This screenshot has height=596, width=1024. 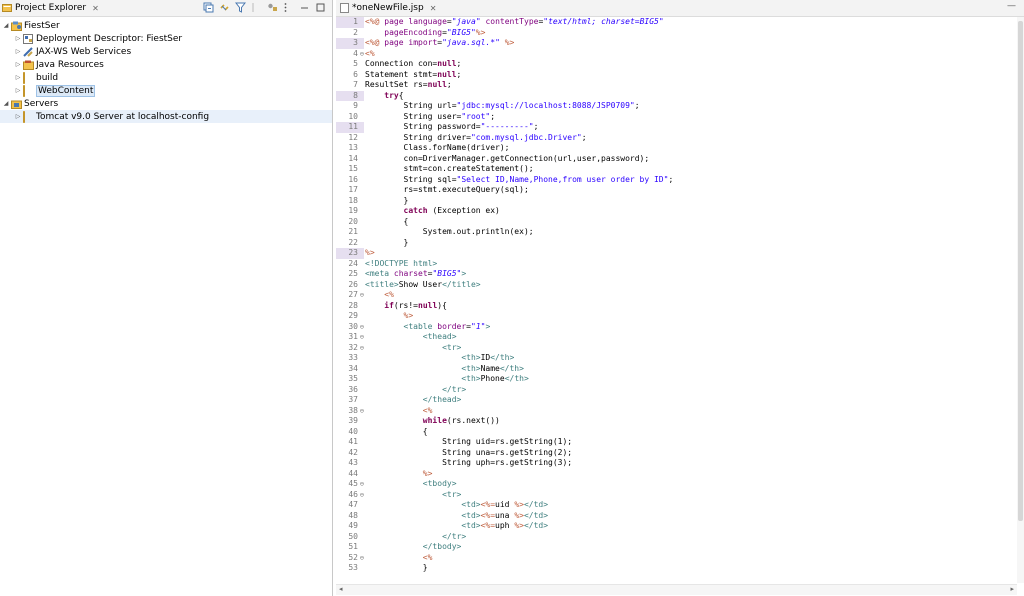 What do you see at coordinates (676, 54) in the screenshot?
I see `code-line: 4 ⊖ <%` at bounding box center [676, 54].